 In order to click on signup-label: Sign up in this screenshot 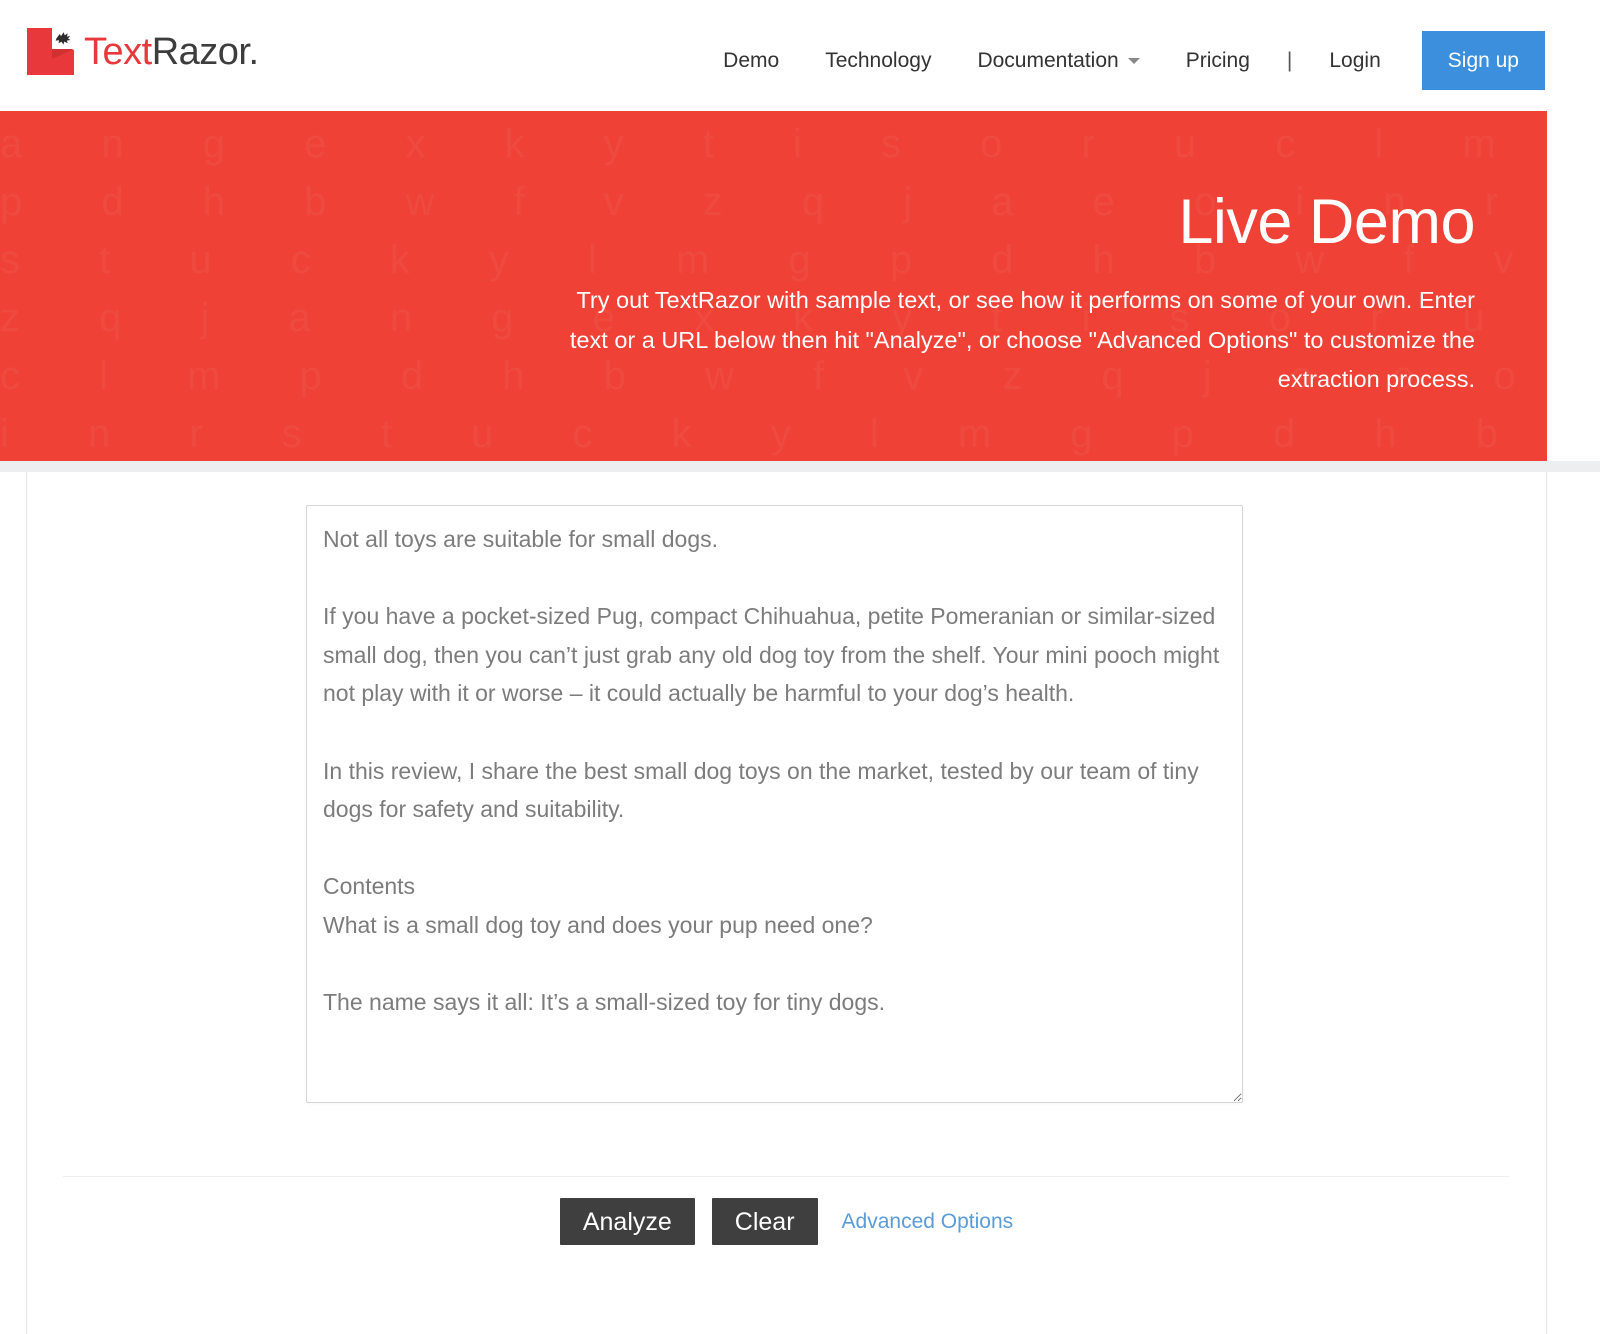, I will do `click(1483, 60)`.